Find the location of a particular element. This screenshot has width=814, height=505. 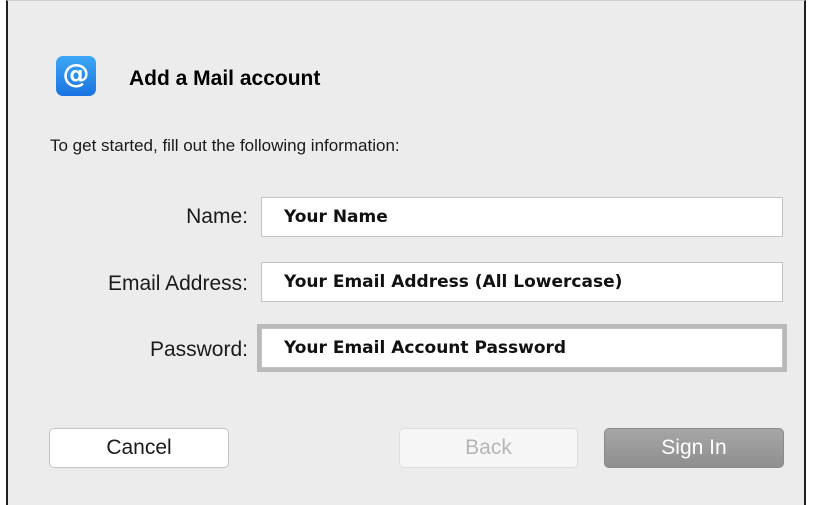

cancel-button: Cancel is located at coordinates (139, 448).